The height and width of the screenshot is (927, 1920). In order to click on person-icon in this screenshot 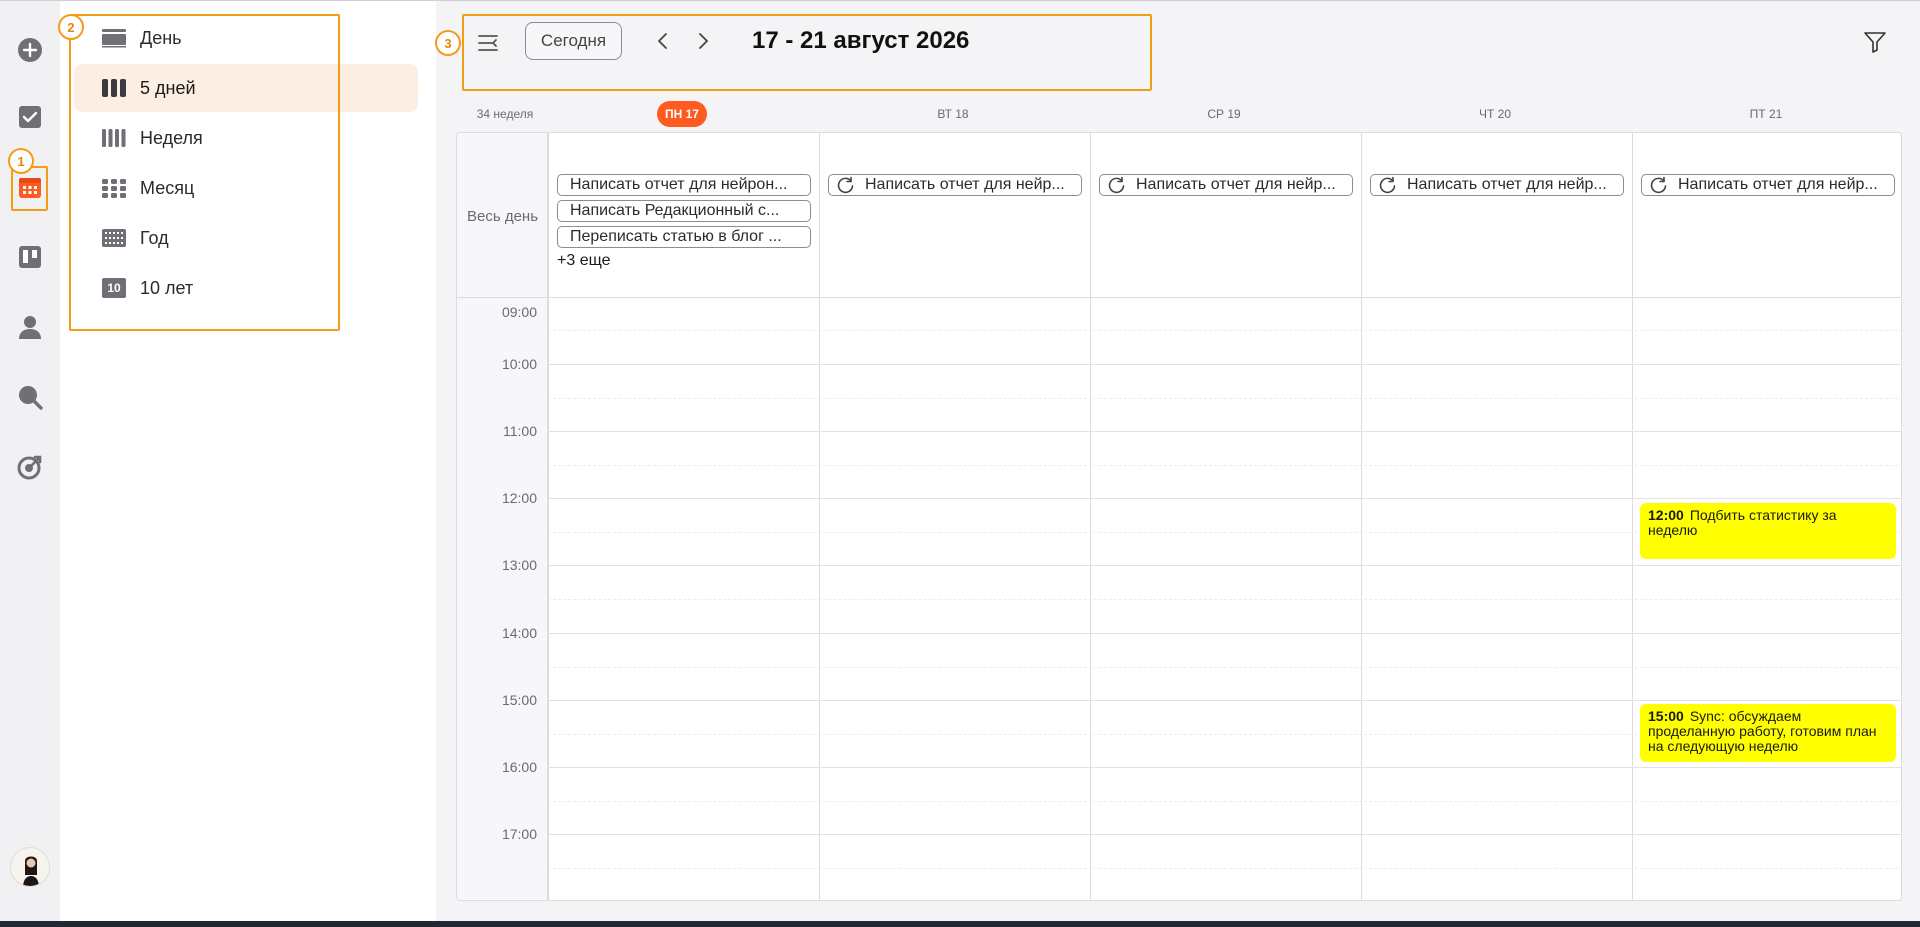, I will do `click(30, 327)`.